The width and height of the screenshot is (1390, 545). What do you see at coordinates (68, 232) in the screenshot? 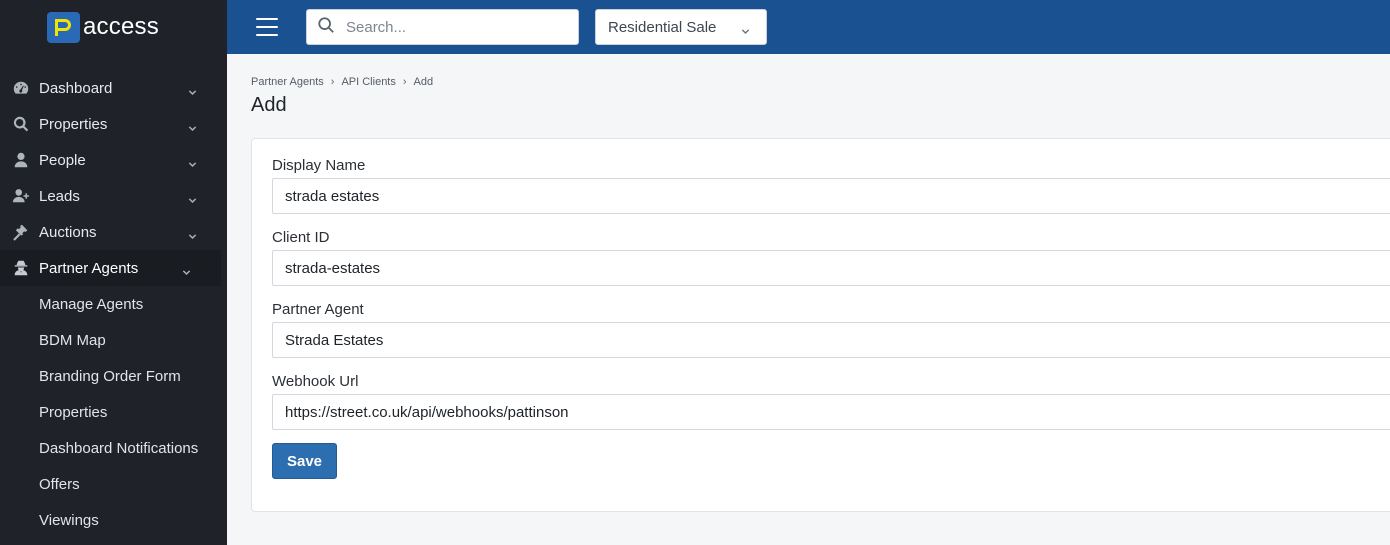
I see `sidebar-item-label: Auctions` at bounding box center [68, 232].